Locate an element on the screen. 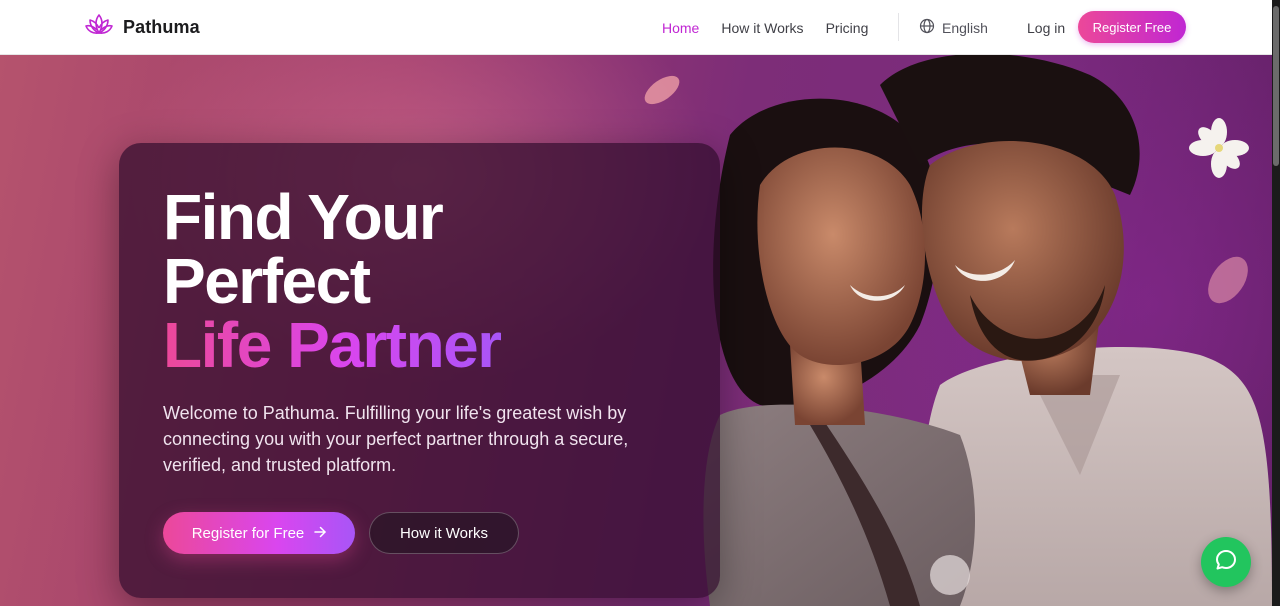  headline-line-1: Find Your is located at coordinates (303, 217).